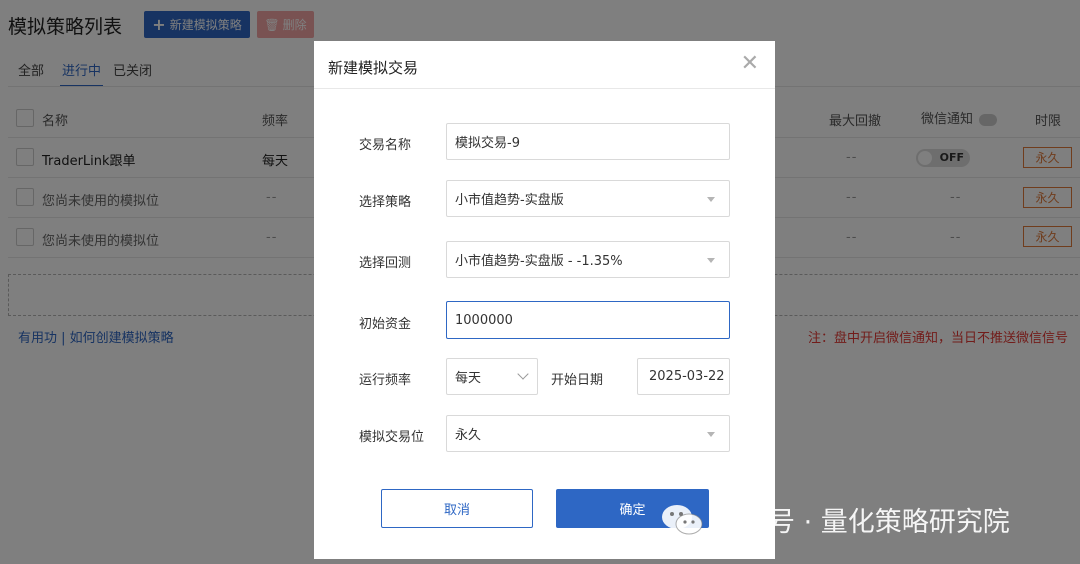 The width and height of the screenshot is (1080, 564). Describe the element at coordinates (588, 433) in the screenshot. I see `sim-slot-select: 永久` at that location.